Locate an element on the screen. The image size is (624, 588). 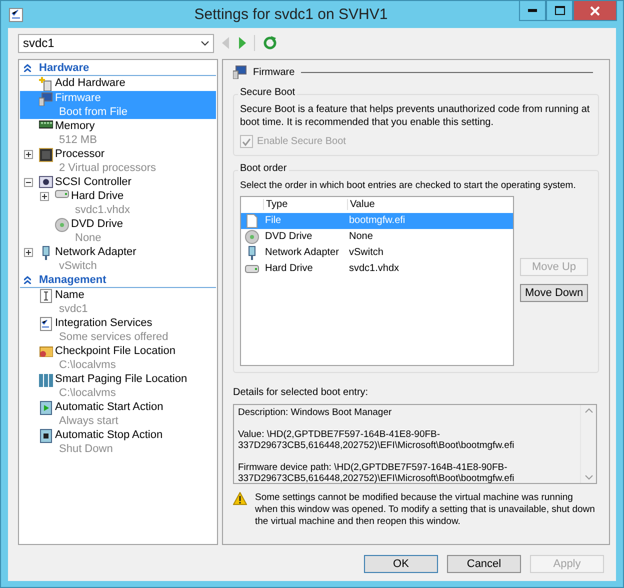
close-button is located at coordinates (595, 11).